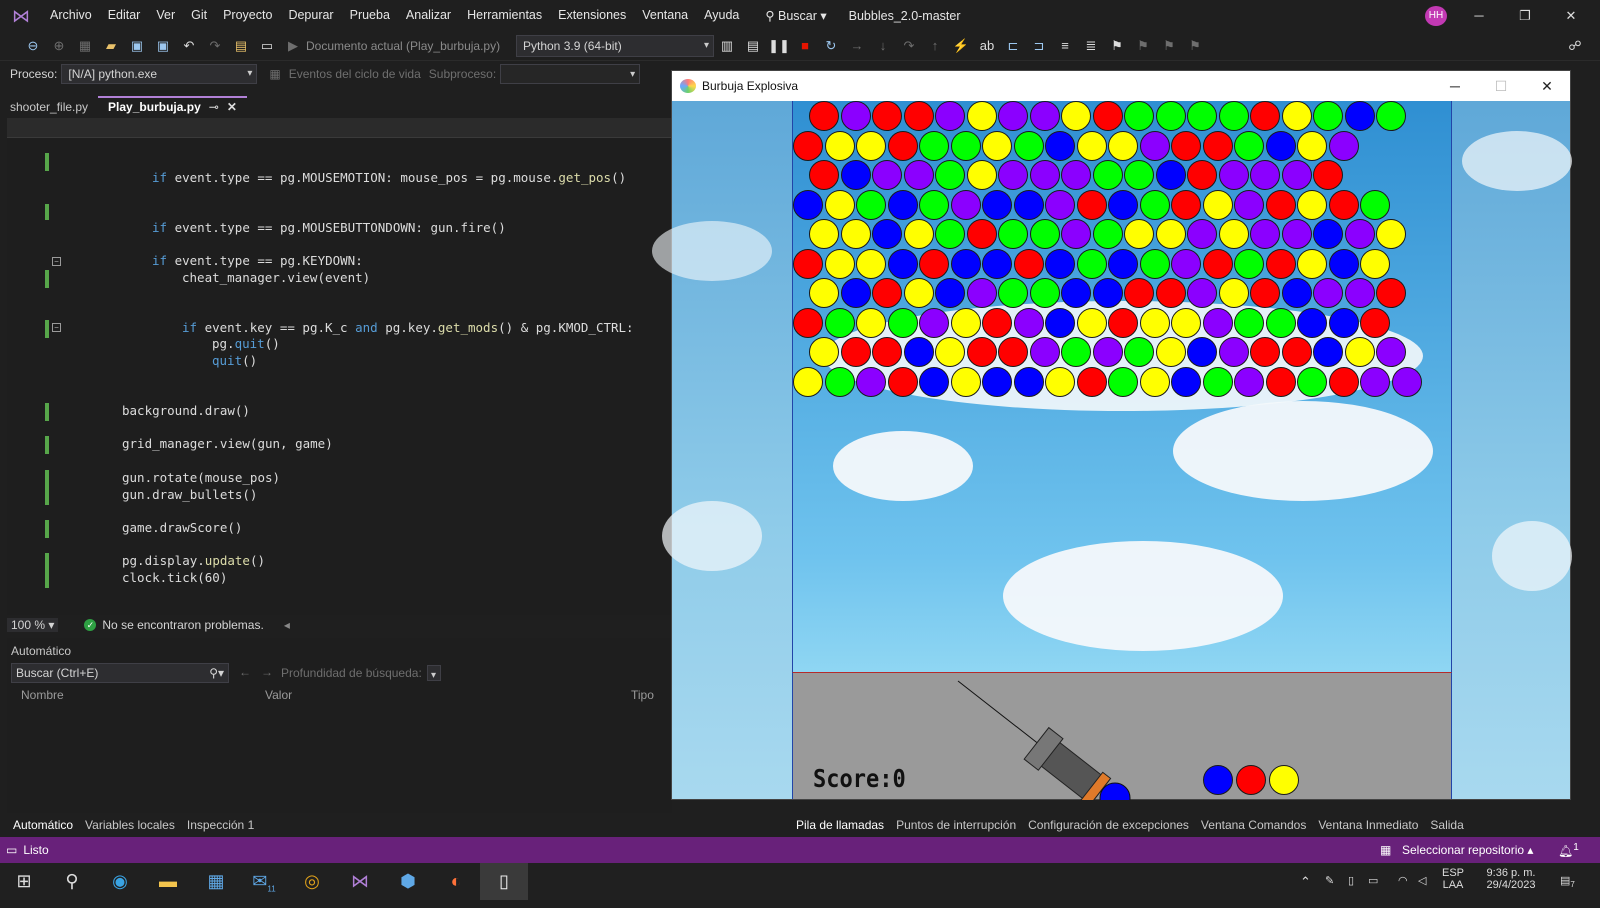 The image size is (1600, 908). What do you see at coordinates (355, 74) in the screenshot?
I see `lifecycle-events-dropdown: Eventos del ciclo de vida` at bounding box center [355, 74].